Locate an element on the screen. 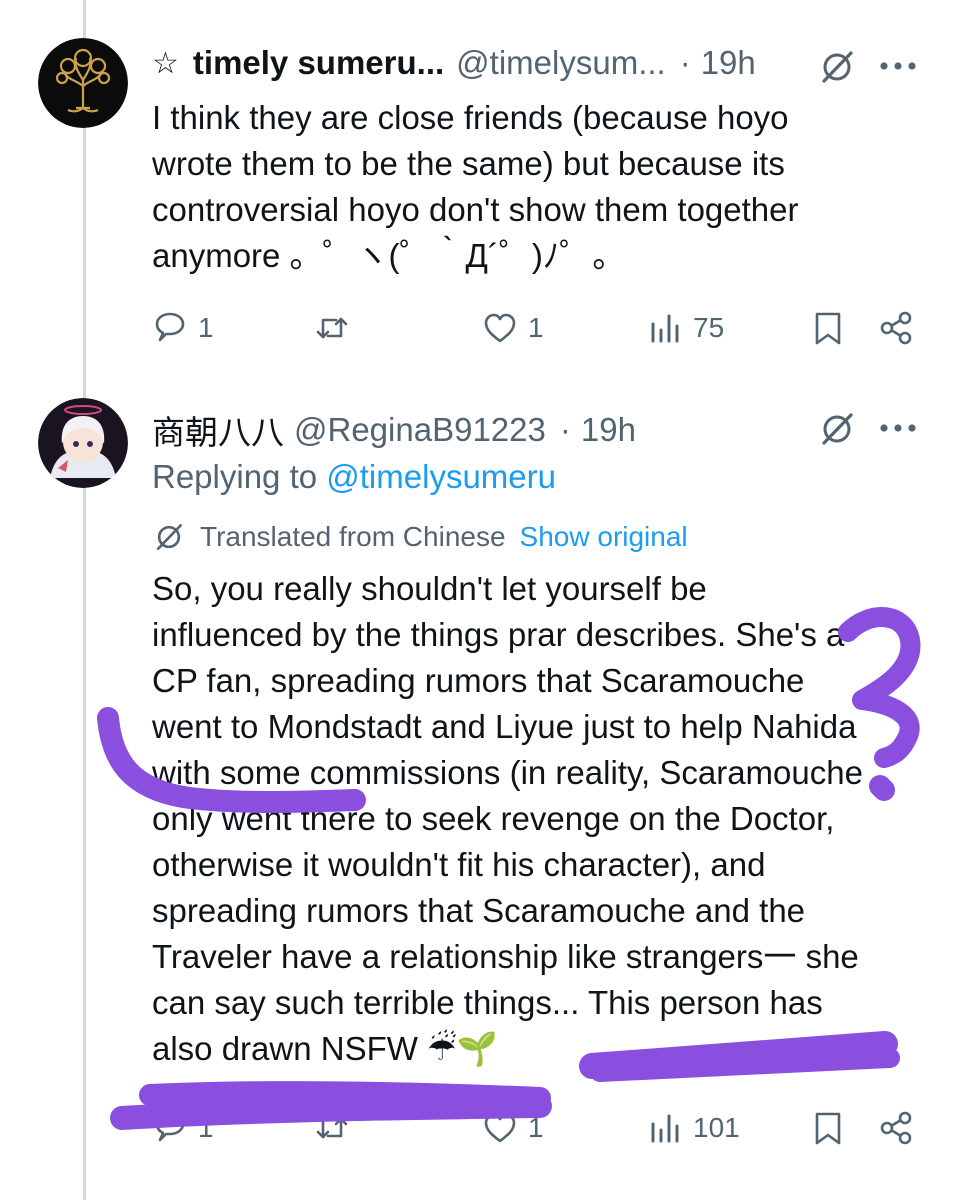  grok-translate-icon is located at coordinates (169, 537).